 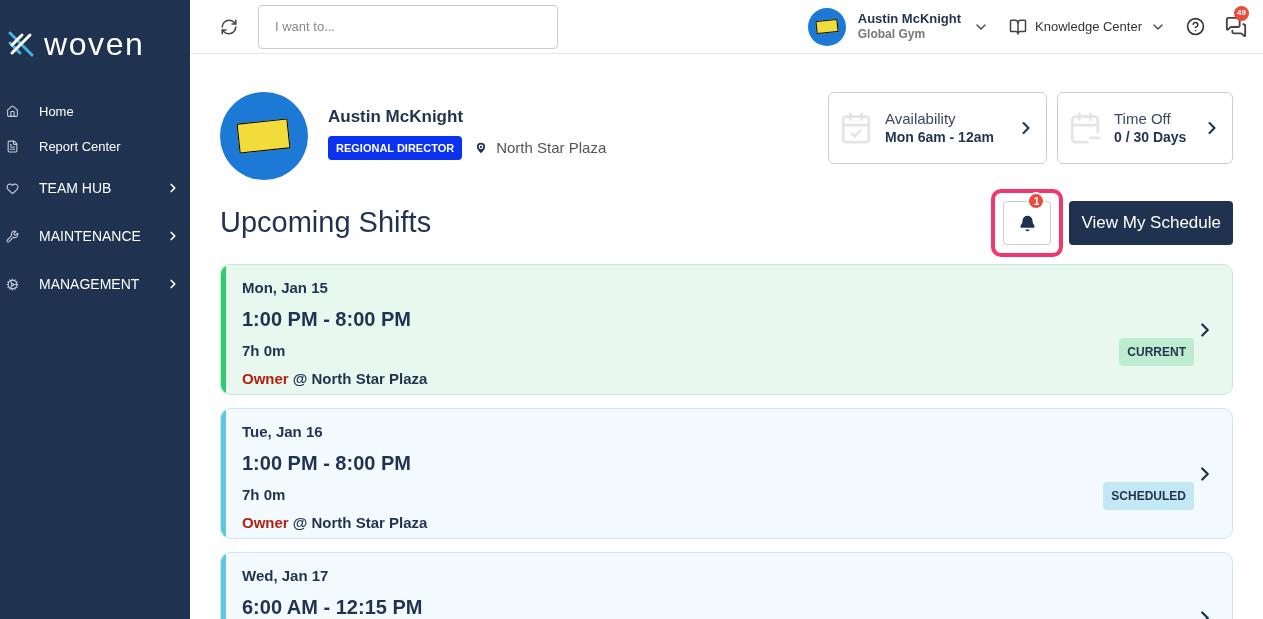 What do you see at coordinates (481, 147) in the screenshot?
I see `location-pin-icon` at bounding box center [481, 147].